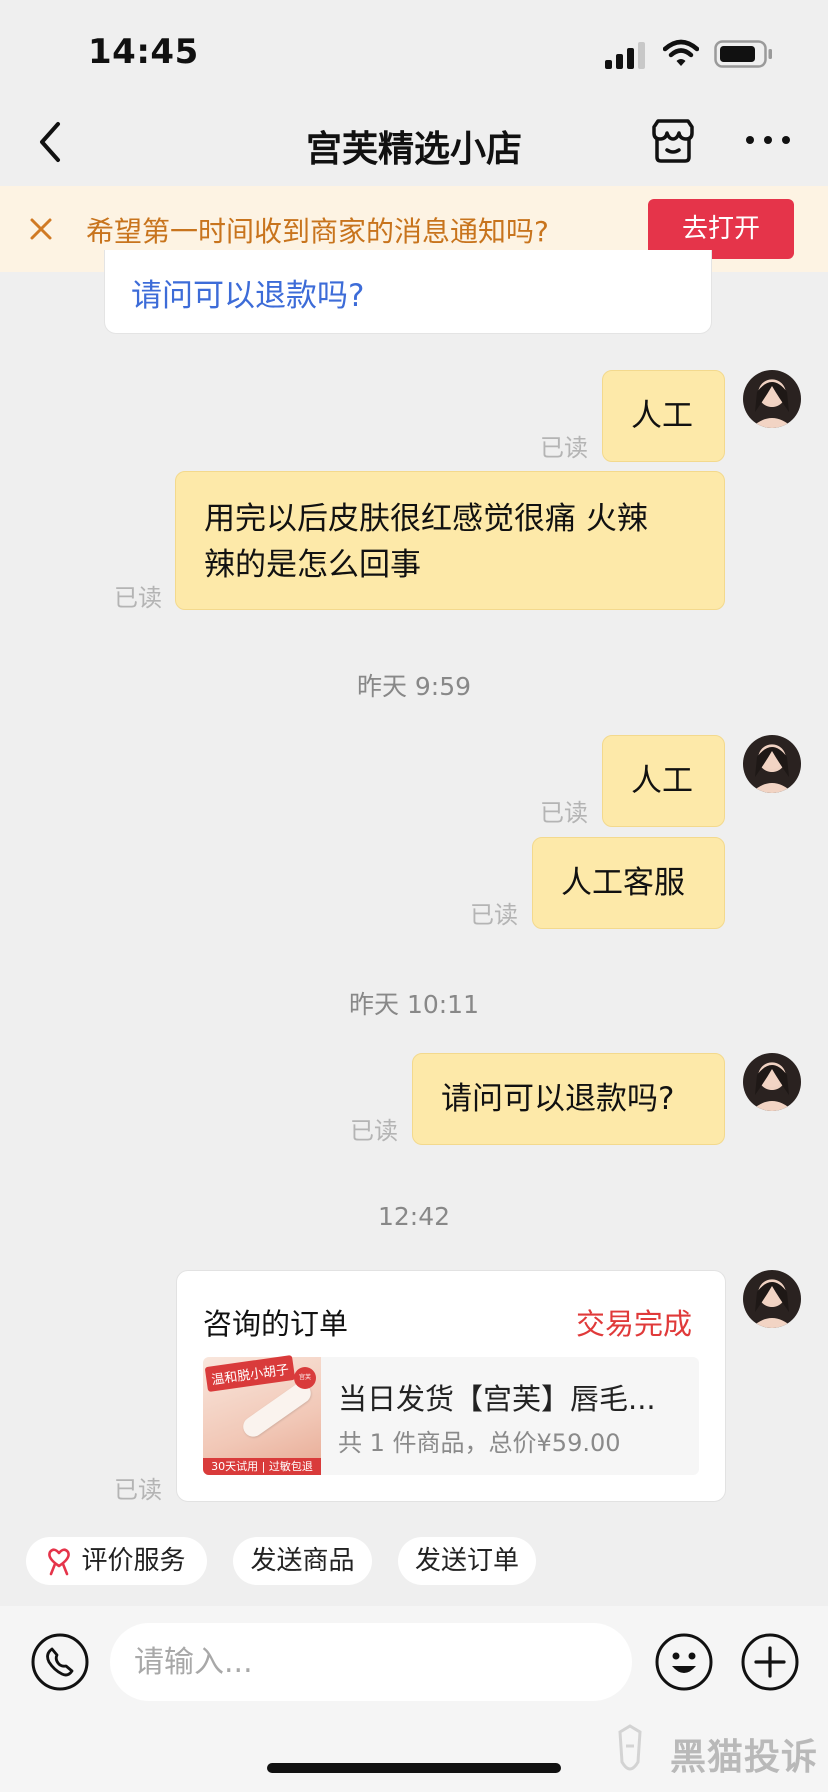 The width and height of the screenshot is (828, 1792). Describe the element at coordinates (262, 1466) in the screenshot. I see `thumbnail-footer: 30天试用 | 过敏包退` at that location.